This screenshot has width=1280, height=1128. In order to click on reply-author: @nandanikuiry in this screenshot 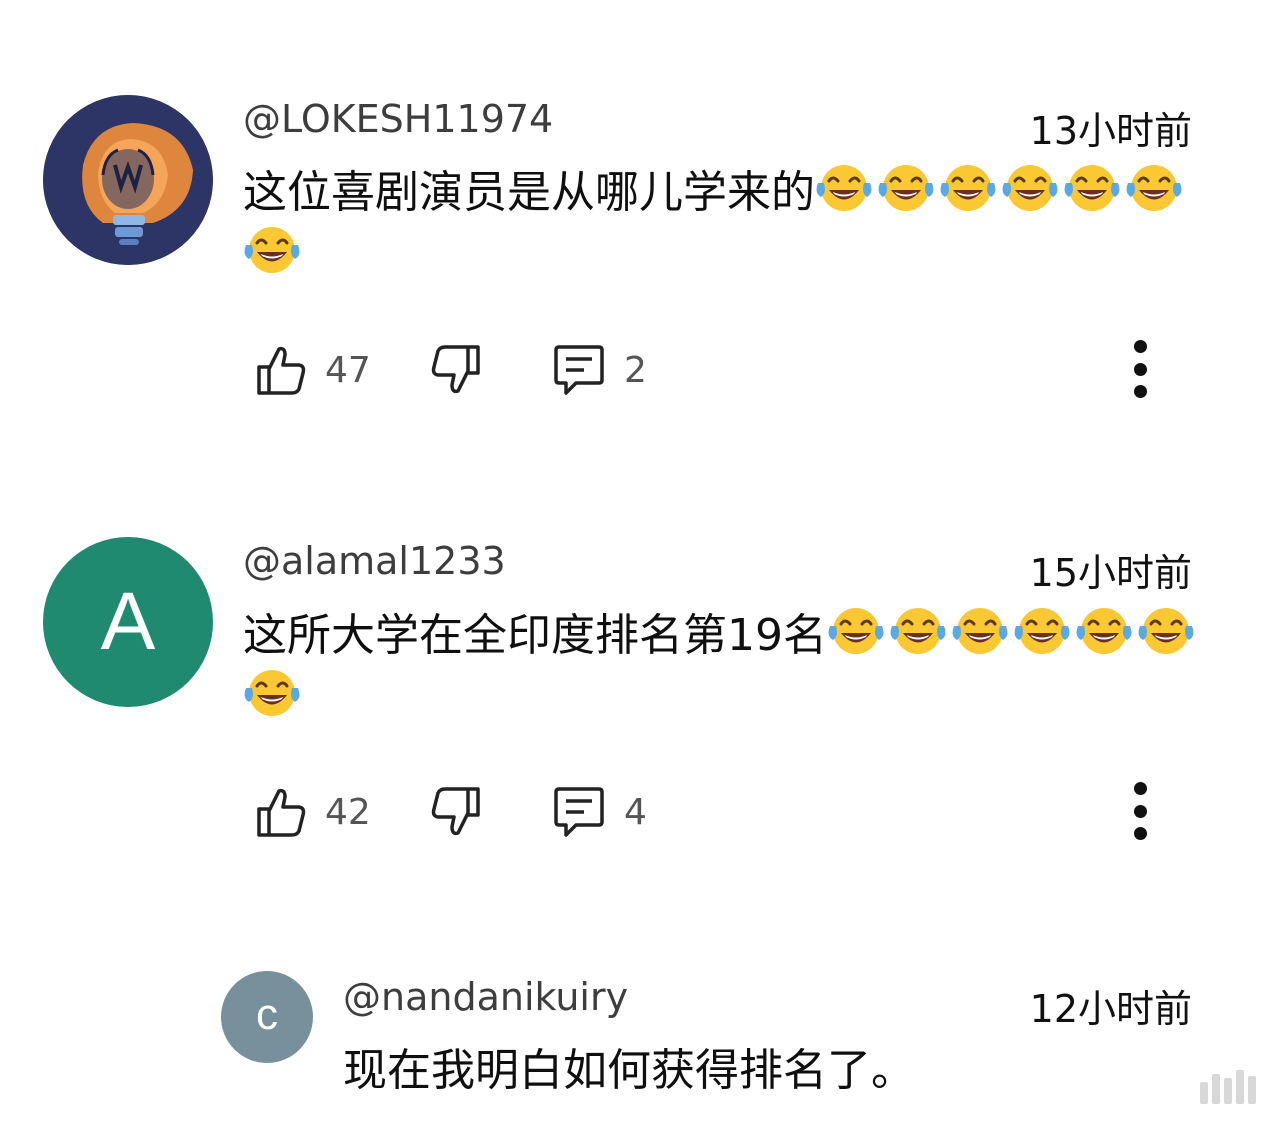, I will do `click(485, 997)`.